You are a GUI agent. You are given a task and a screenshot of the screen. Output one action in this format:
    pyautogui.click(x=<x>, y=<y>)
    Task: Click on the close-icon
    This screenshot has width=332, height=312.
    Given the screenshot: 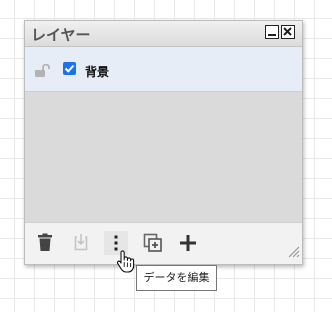 What is the action you would take?
    pyautogui.click(x=288, y=32)
    